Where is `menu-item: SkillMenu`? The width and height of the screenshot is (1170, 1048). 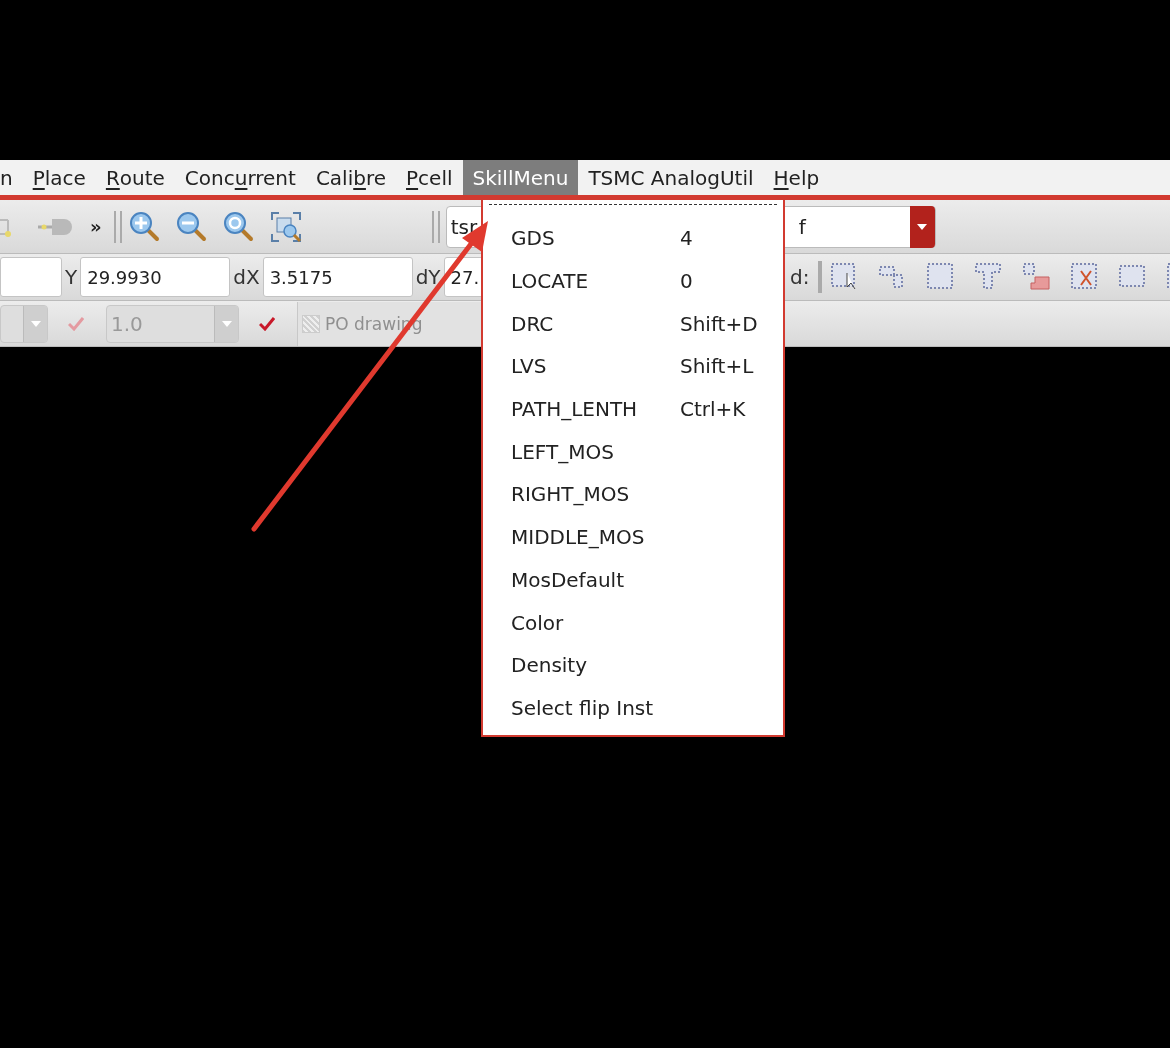 menu-item: SkillMenu is located at coordinates (520, 177).